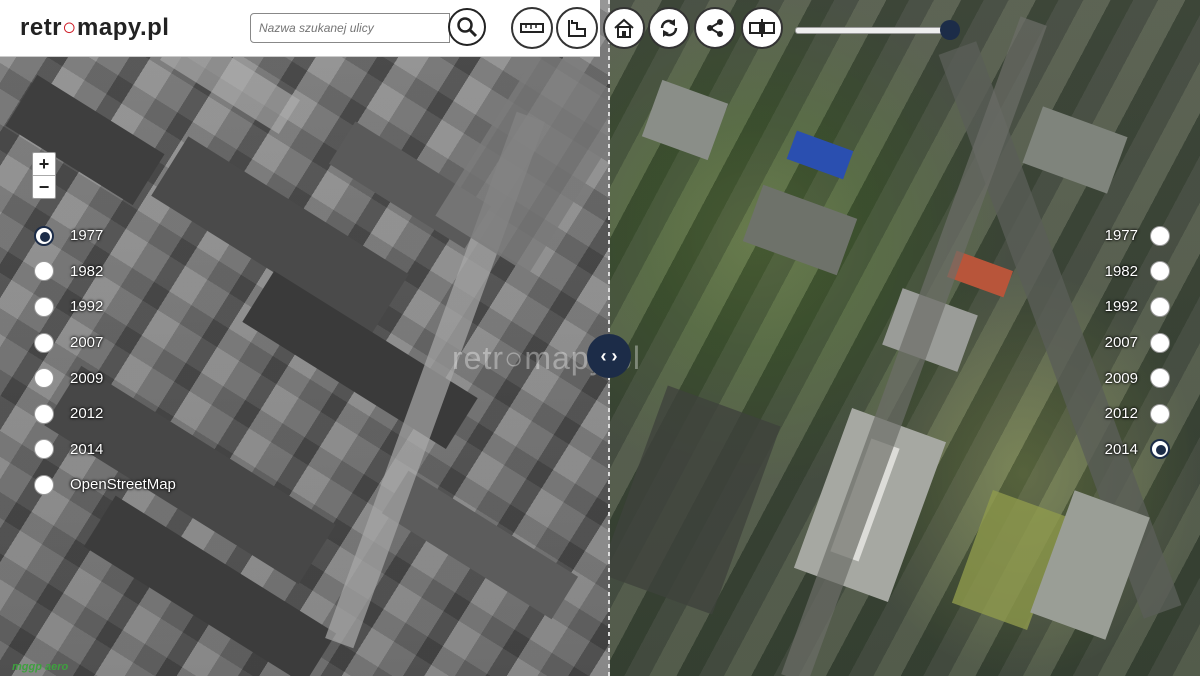  What do you see at coordinates (105, 414) in the screenshot?
I see `left-layer-option: 2012` at bounding box center [105, 414].